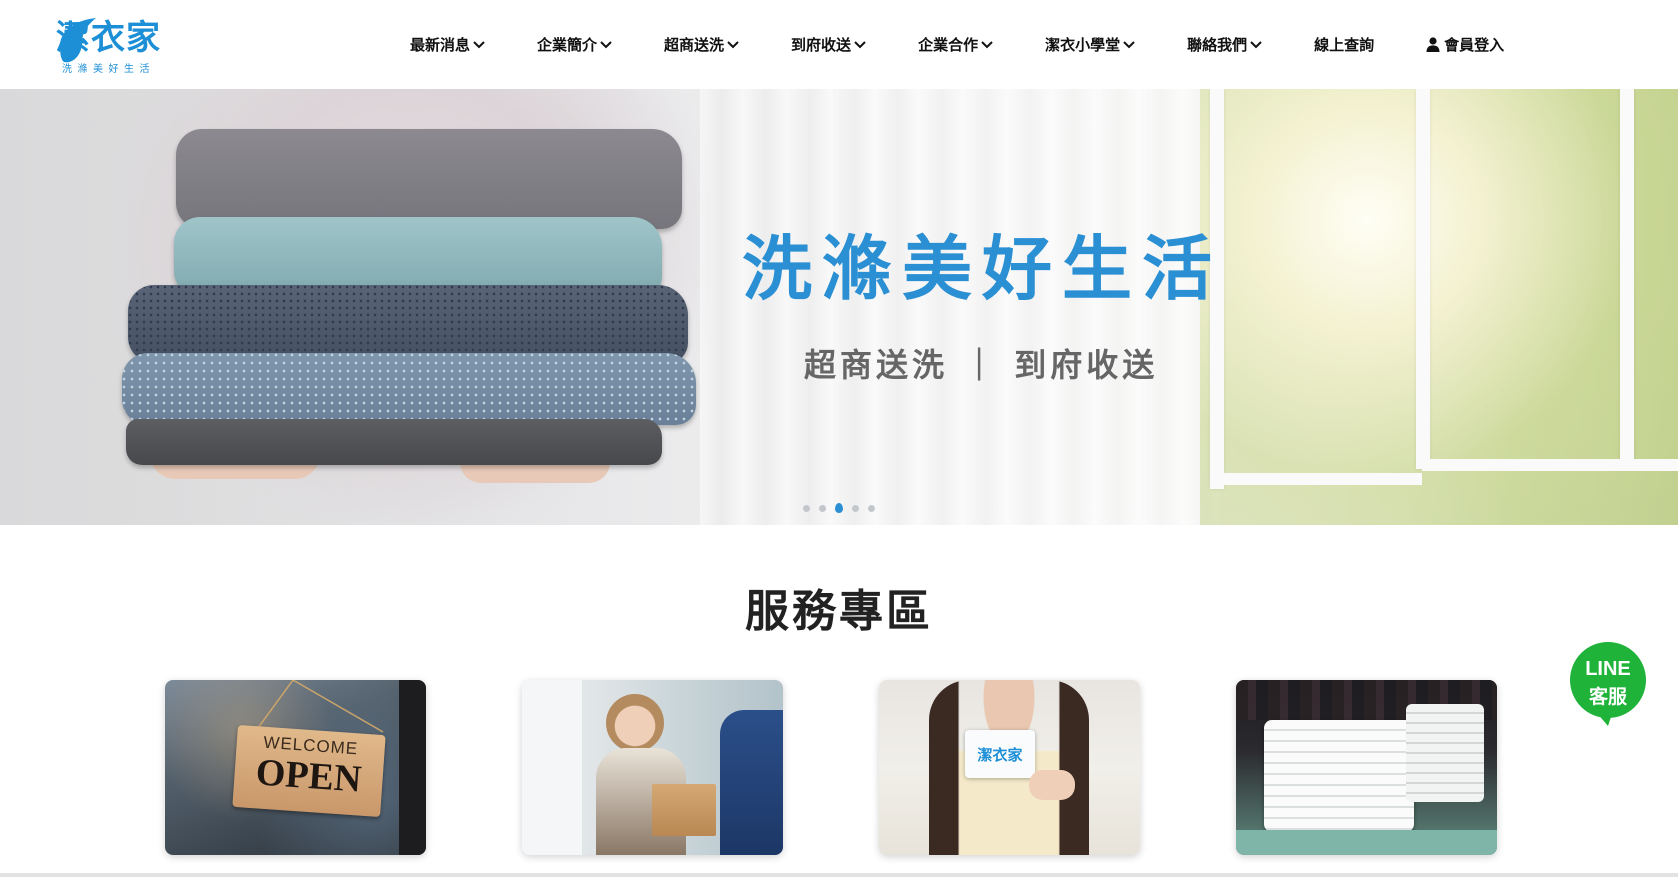 The width and height of the screenshot is (1678, 877). I want to click on services-section-title: 服務專區, so click(839, 611).